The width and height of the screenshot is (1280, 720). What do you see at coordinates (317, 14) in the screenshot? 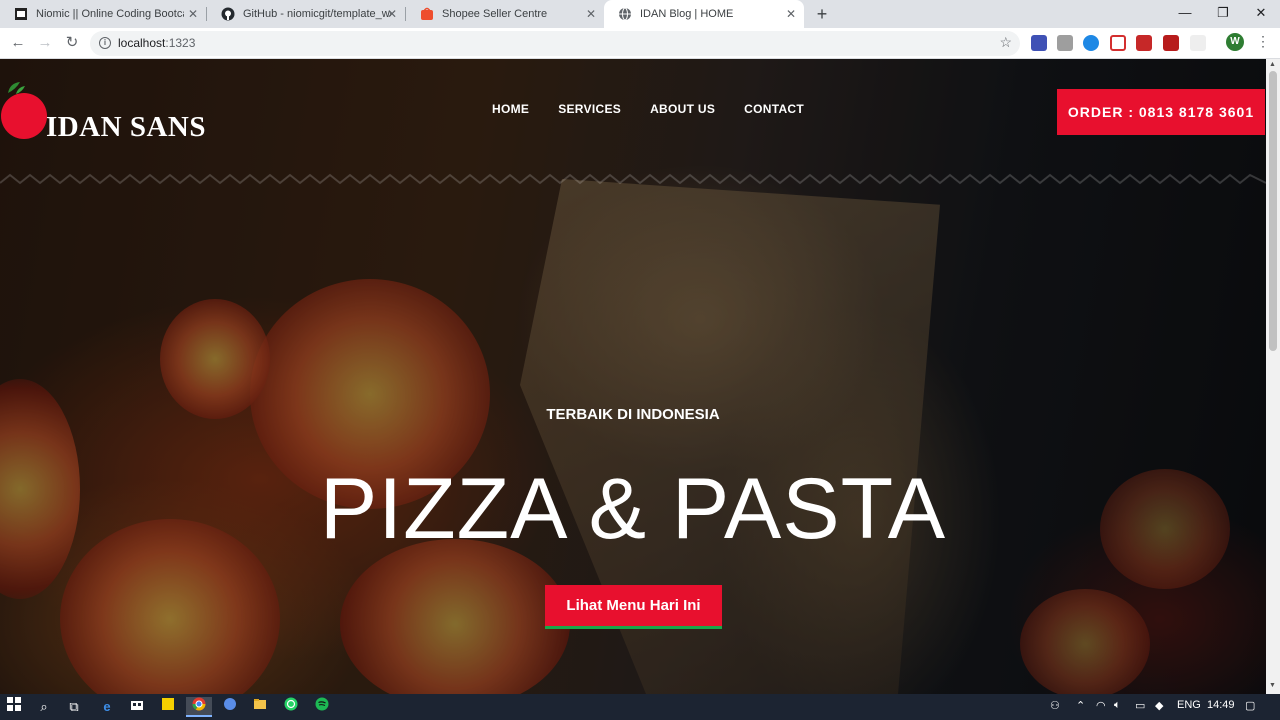
I see `tab-title: GitHub - niomicgit/template_web` at bounding box center [317, 14].